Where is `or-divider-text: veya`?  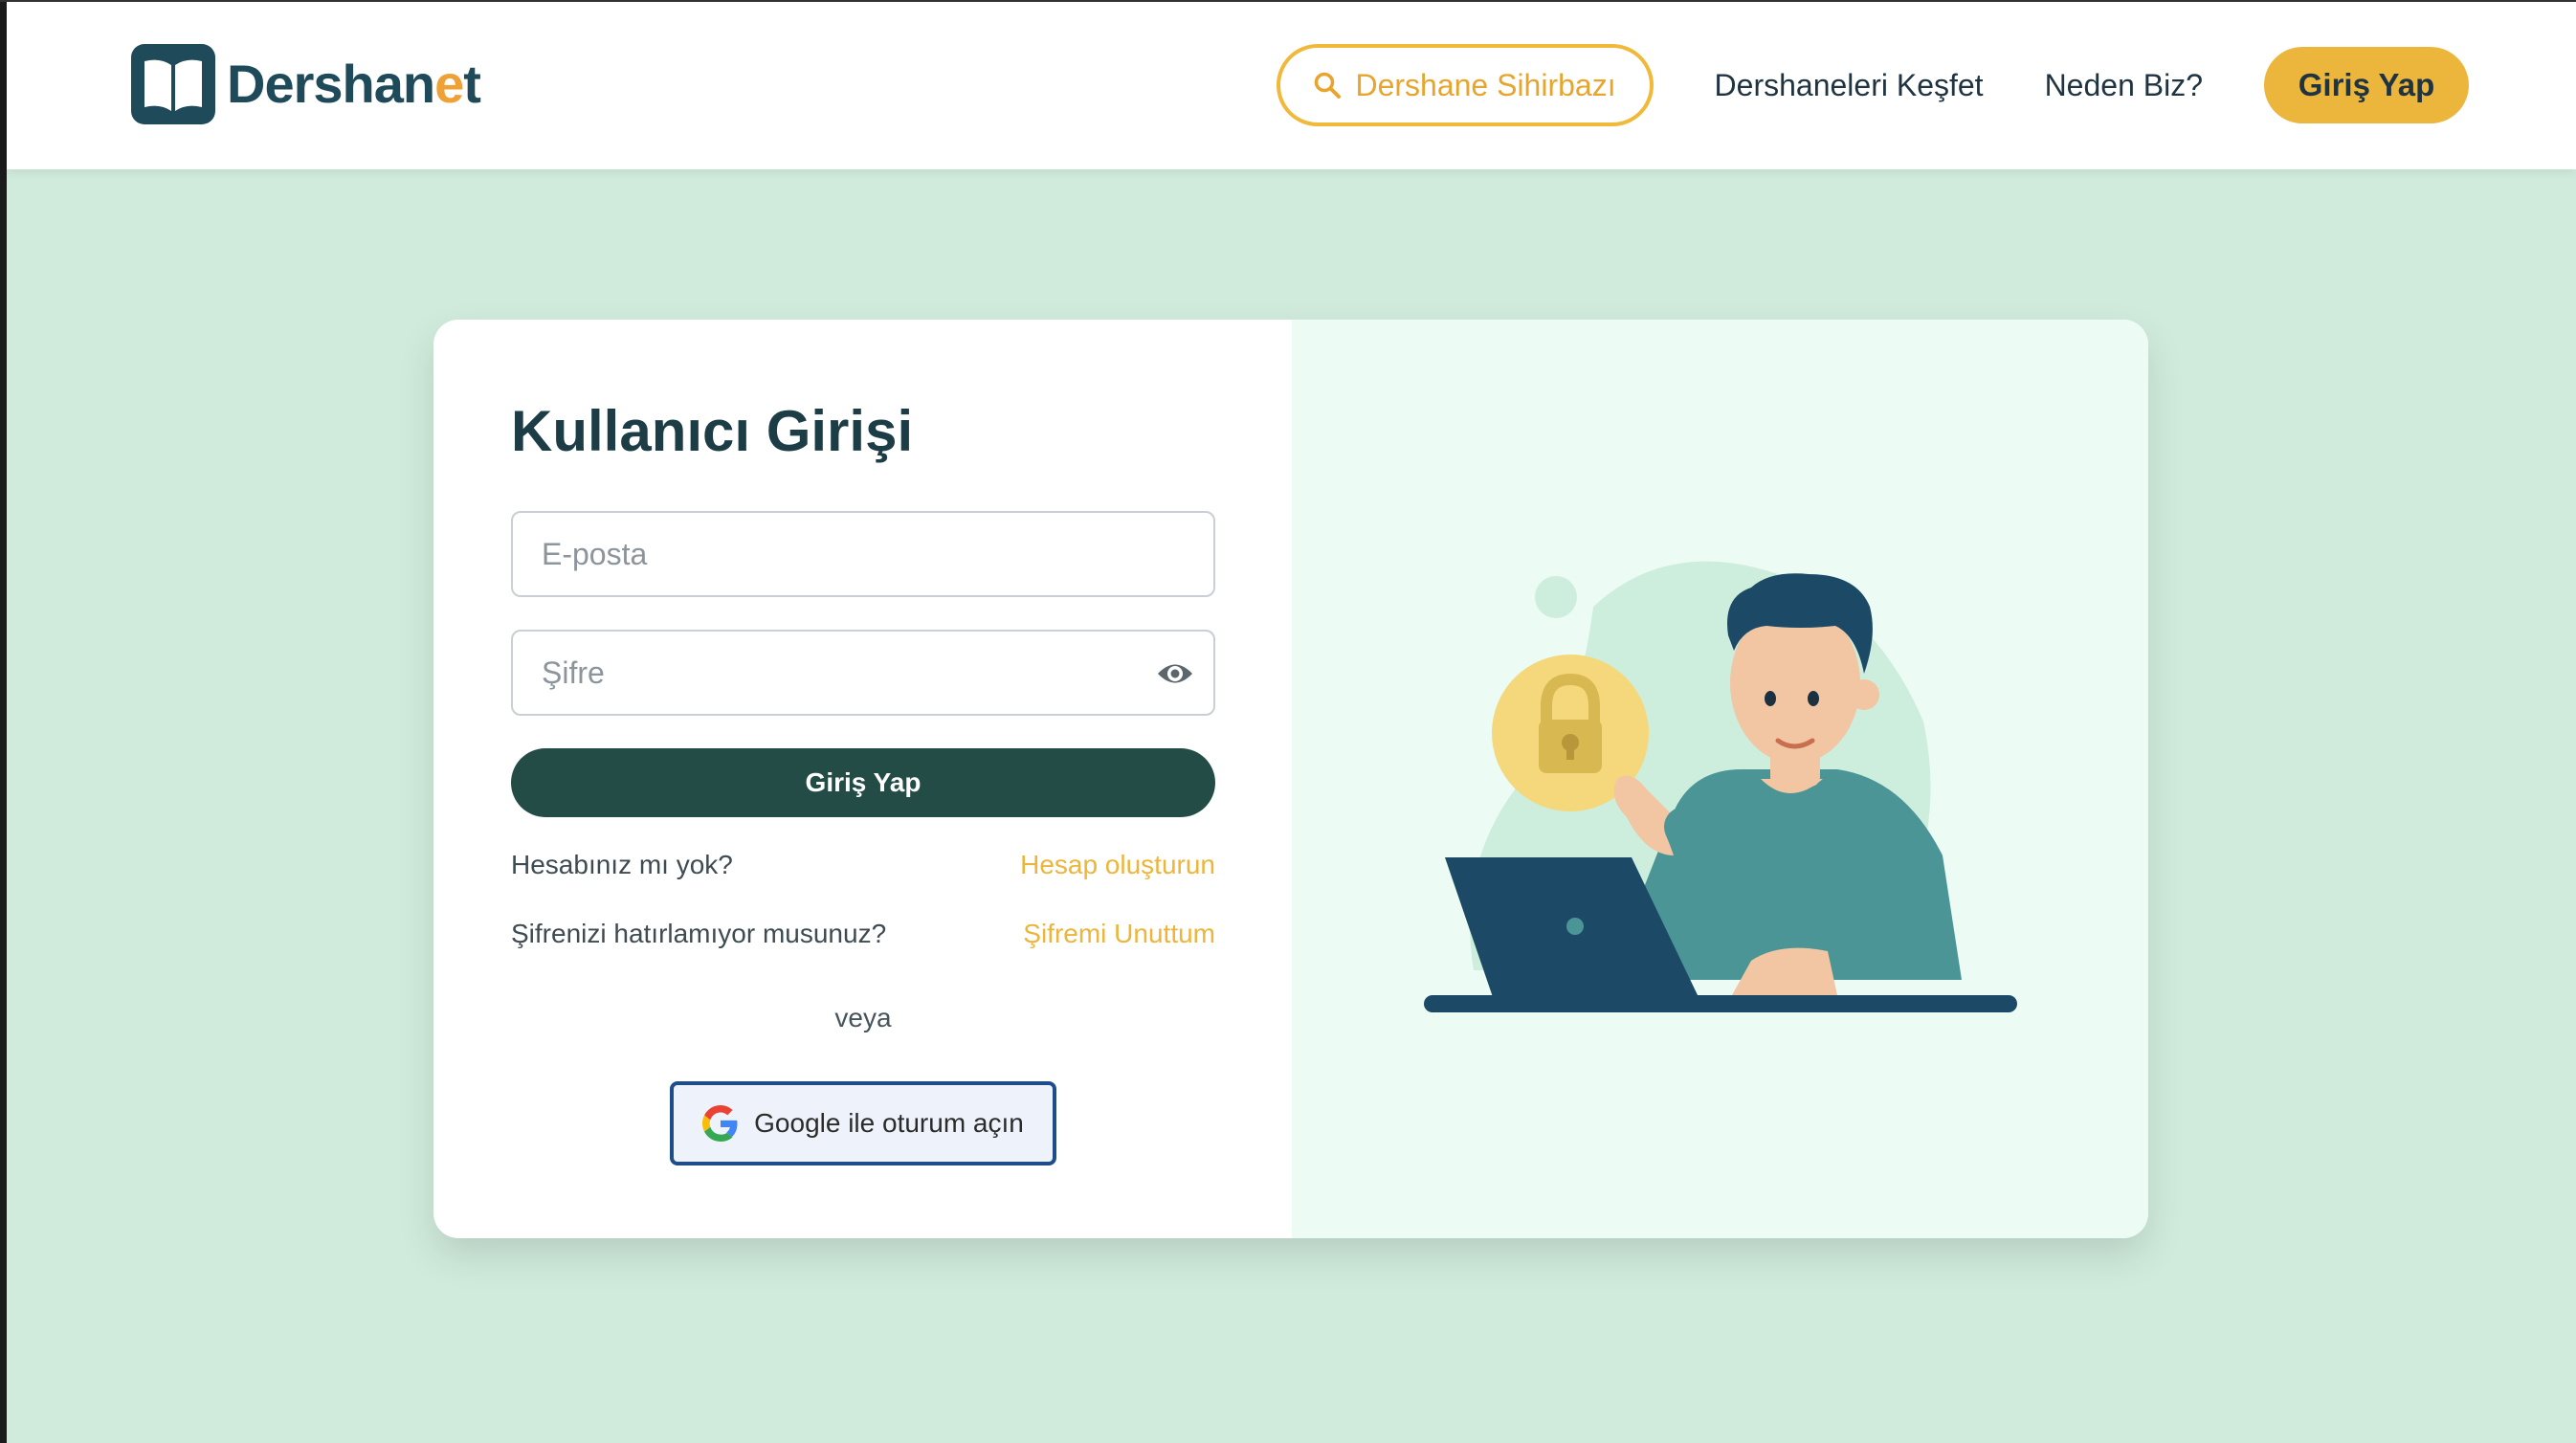 or-divider-text: veya is located at coordinates (863, 1017).